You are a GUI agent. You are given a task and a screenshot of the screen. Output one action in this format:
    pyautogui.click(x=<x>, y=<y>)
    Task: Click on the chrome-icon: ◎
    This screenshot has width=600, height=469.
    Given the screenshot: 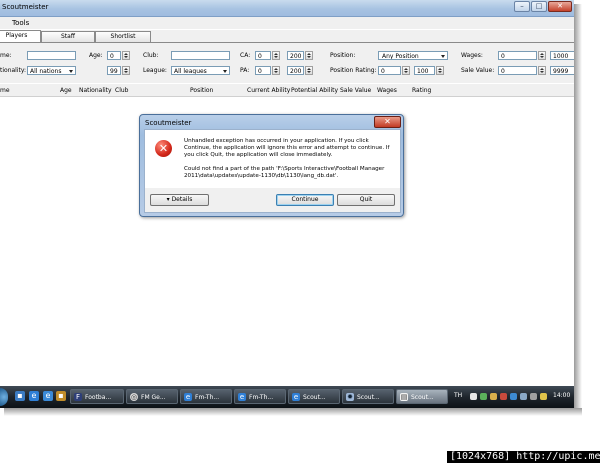 What is the action you would take?
    pyautogui.click(x=134, y=397)
    